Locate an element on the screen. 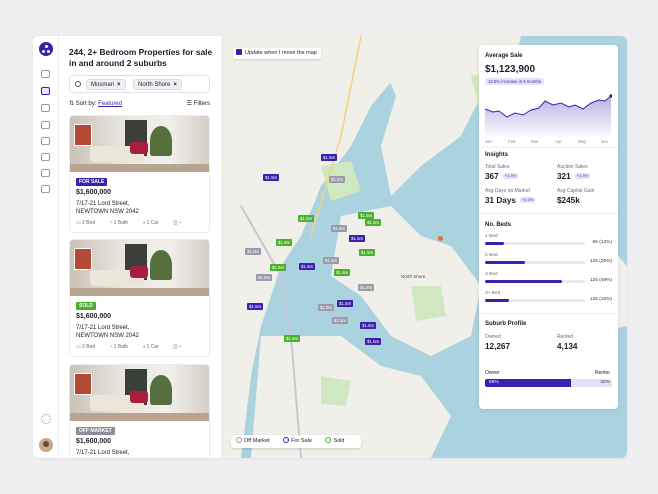  mail-icon is located at coordinates (45, 141).